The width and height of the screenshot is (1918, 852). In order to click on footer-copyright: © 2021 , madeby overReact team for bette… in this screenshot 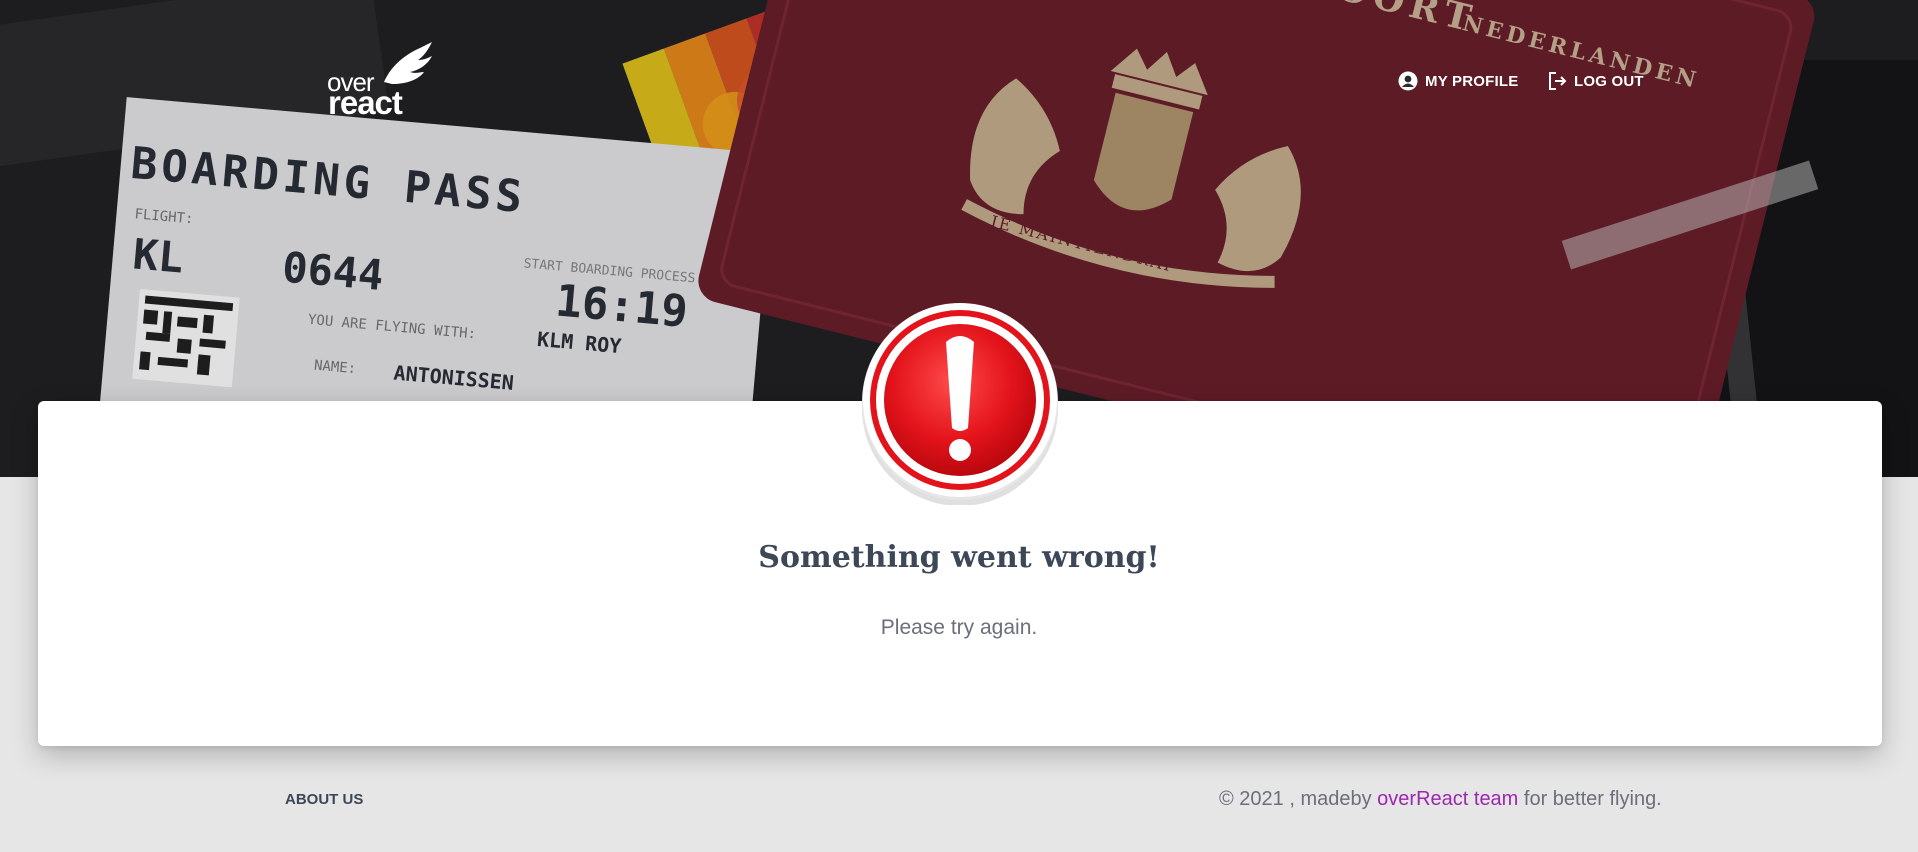, I will do `click(1440, 799)`.